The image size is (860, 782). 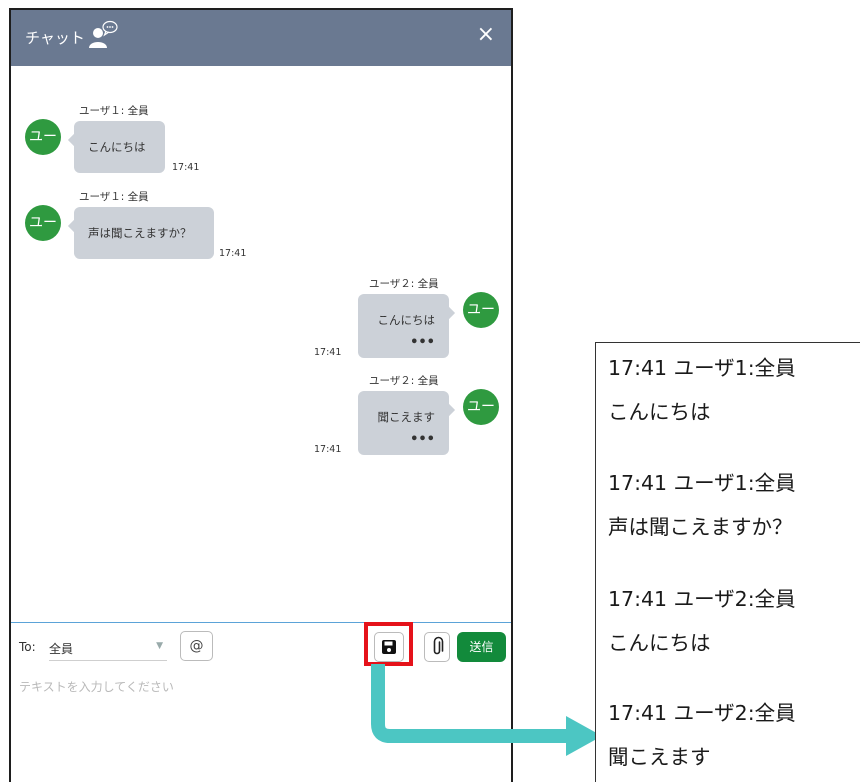 I want to click on message-text: 聞こえます, so click(x=406, y=417).